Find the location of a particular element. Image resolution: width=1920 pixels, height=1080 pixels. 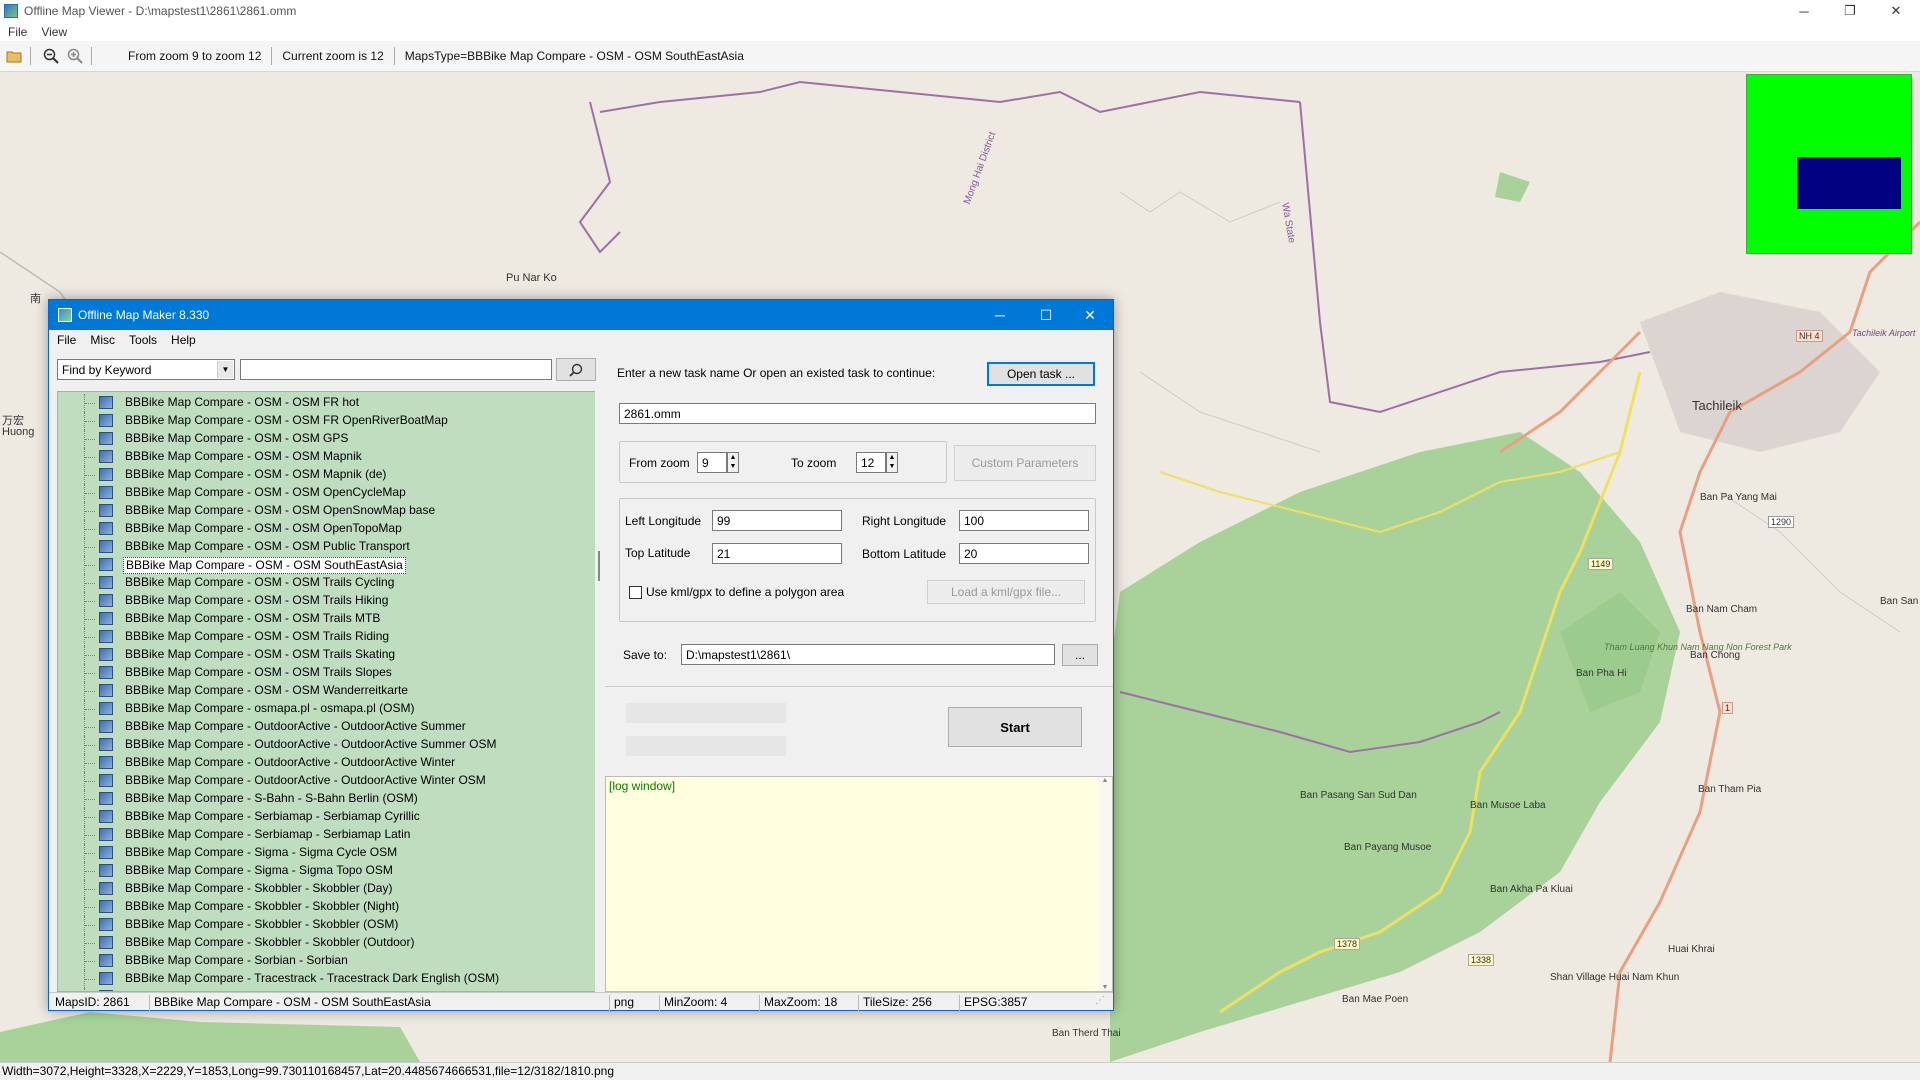

log-window: [log window] ▲ ▼ is located at coordinates (859, 884).